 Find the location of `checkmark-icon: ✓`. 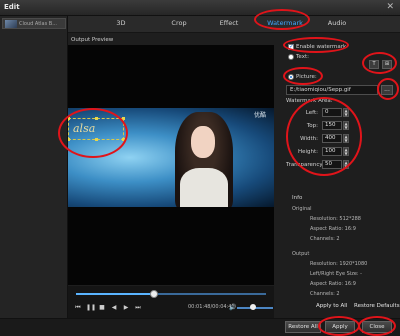

checkmark-icon: ✓ is located at coordinates (292, 46).